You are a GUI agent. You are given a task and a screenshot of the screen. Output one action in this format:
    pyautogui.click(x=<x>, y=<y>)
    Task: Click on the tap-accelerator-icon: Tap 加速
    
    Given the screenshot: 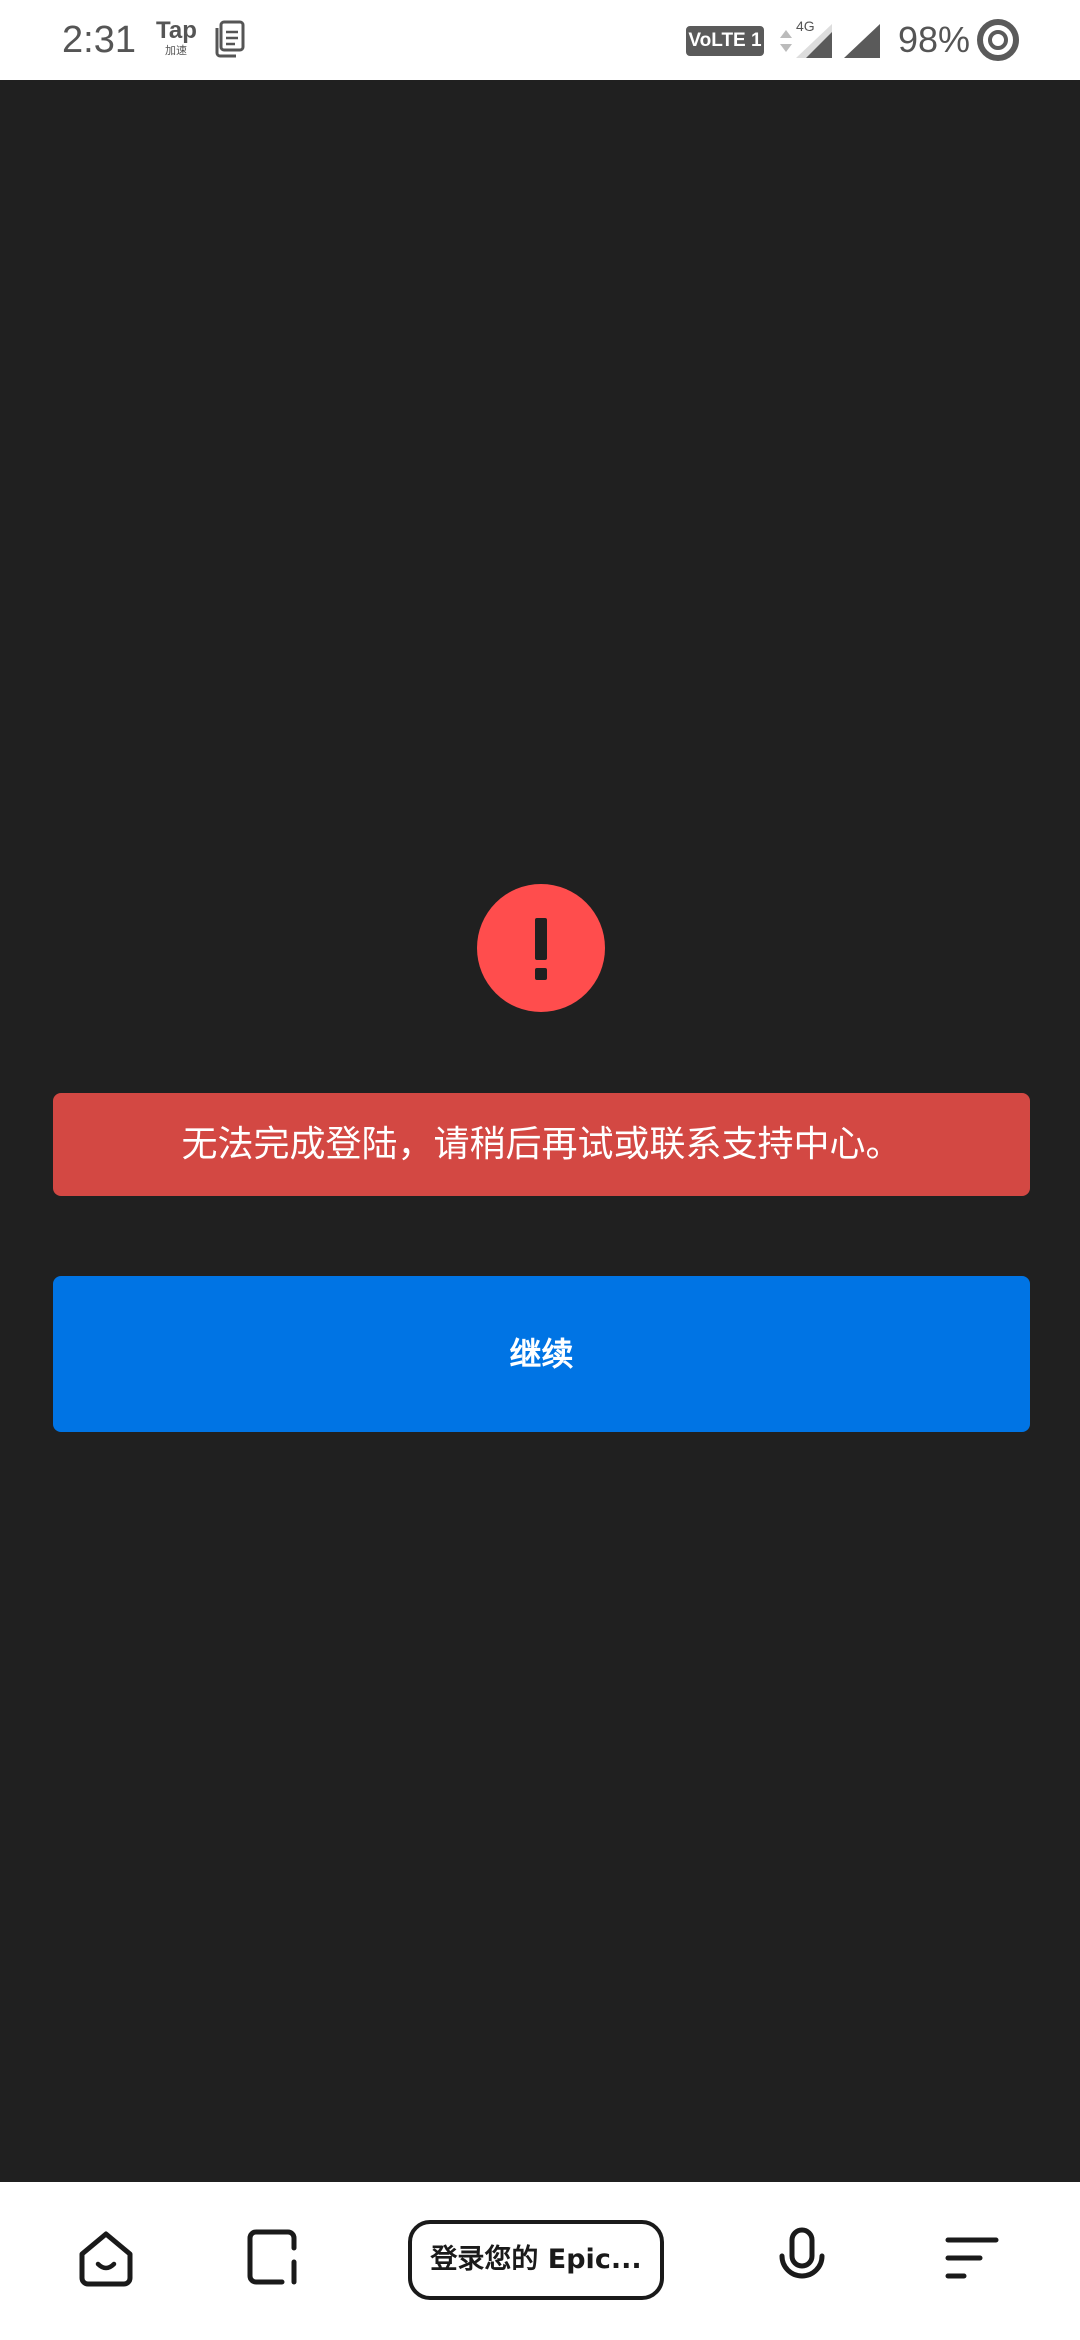 What is the action you would take?
    pyautogui.click(x=176, y=39)
    